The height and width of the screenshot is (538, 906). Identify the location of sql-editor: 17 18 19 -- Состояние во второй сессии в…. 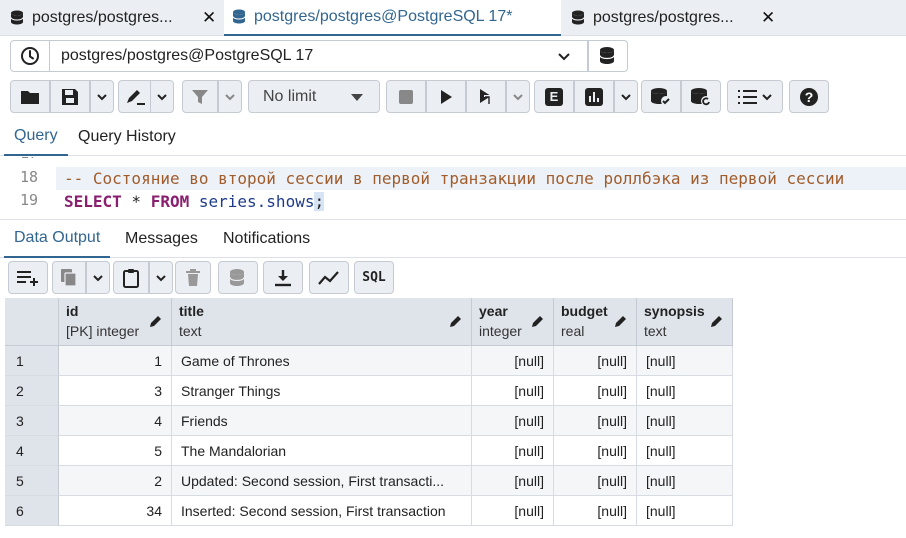
(453, 188).